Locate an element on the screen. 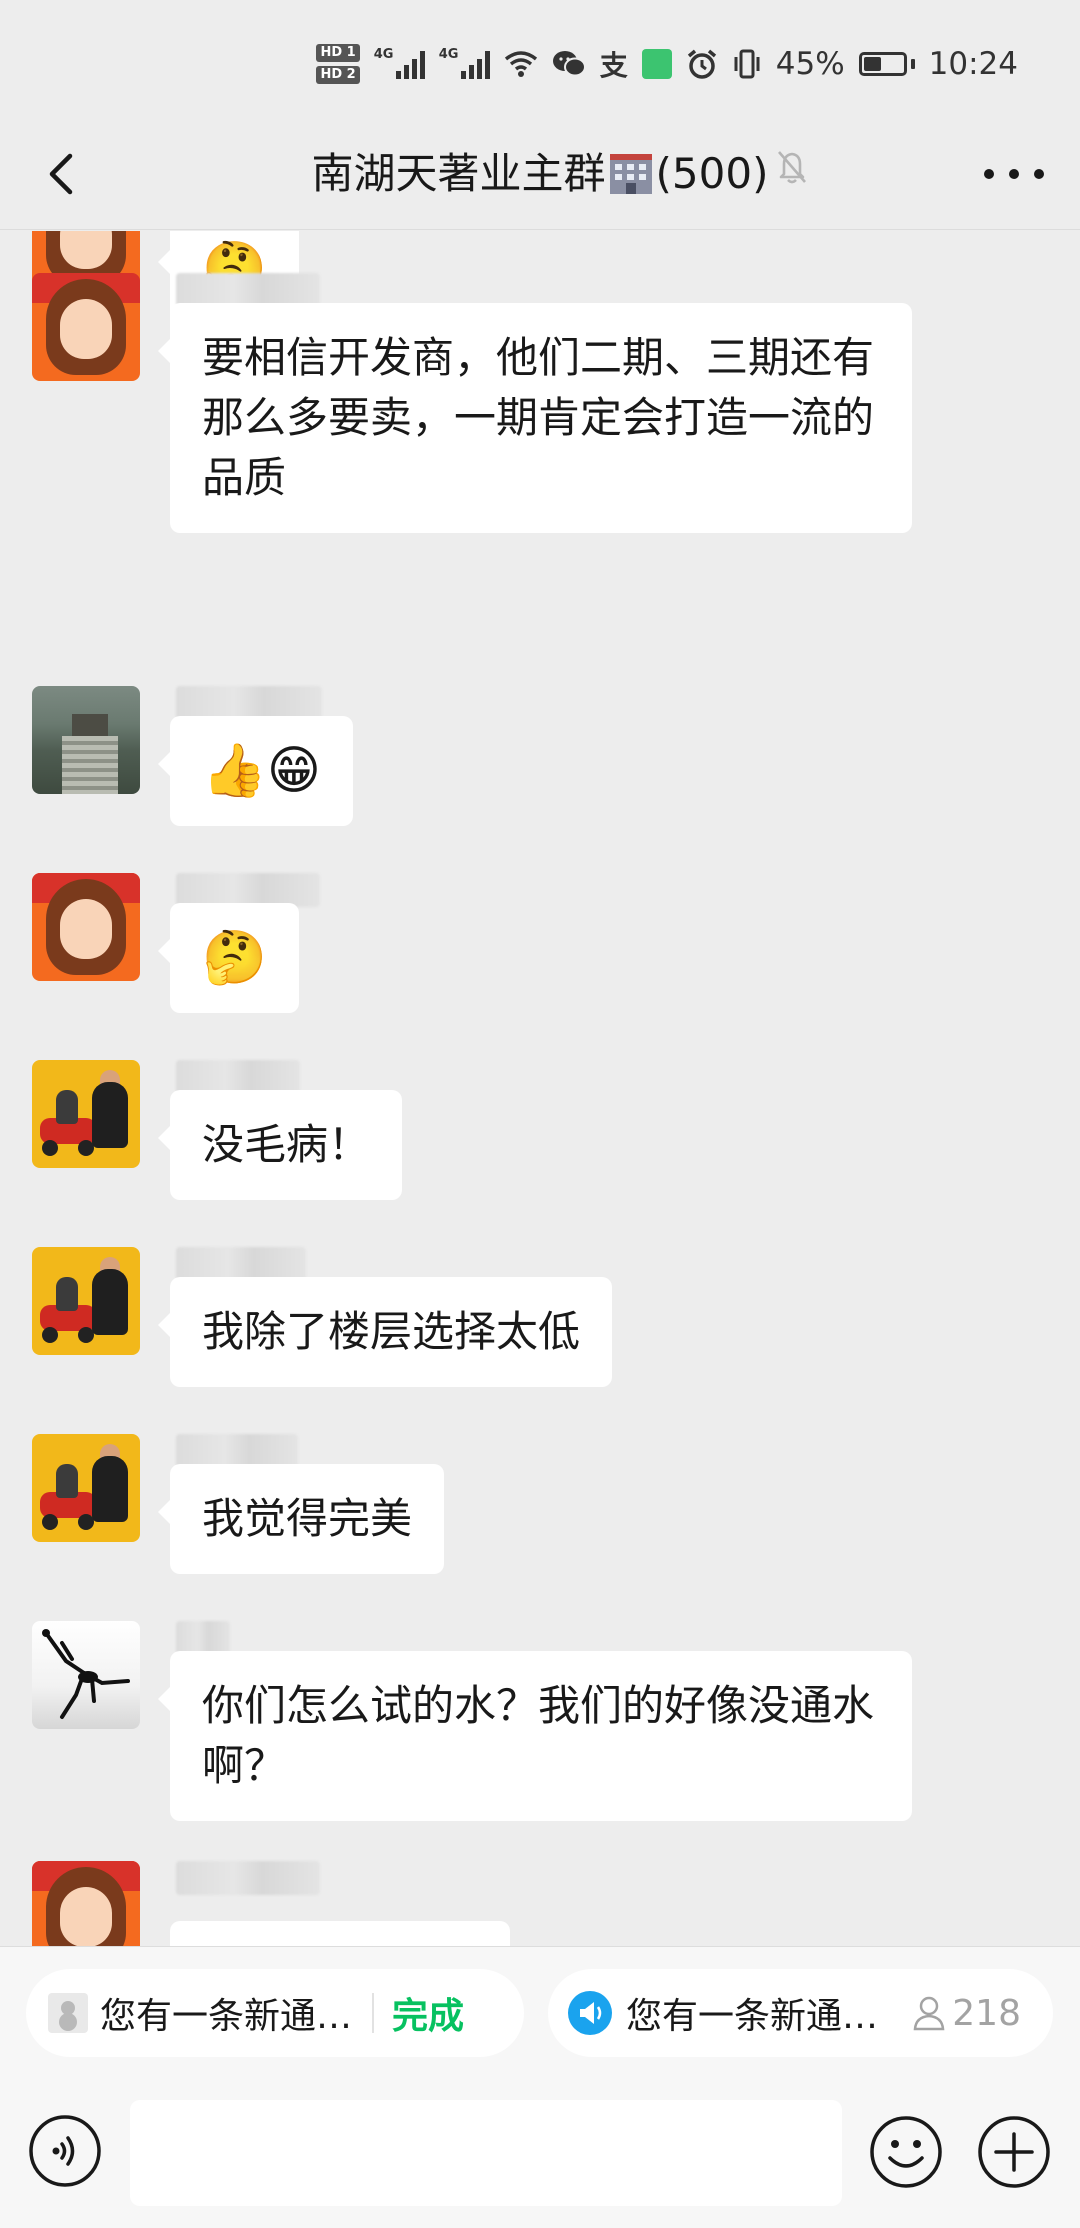  message-bubble: 要相信开发商，他们二期、三期还有那么多要卖，一期肯定会打造一流的品质 is located at coordinates (535, 418).